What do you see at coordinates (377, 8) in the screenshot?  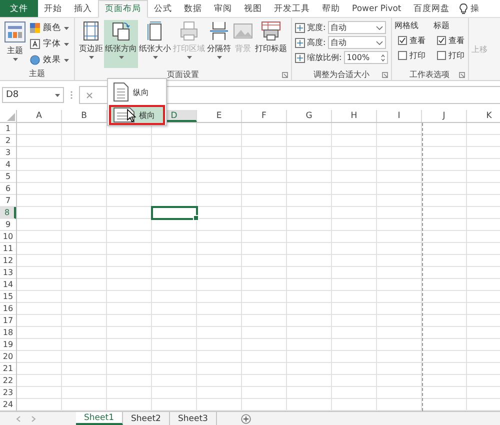 I see `ribbon-tab: Power Pivot` at bounding box center [377, 8].